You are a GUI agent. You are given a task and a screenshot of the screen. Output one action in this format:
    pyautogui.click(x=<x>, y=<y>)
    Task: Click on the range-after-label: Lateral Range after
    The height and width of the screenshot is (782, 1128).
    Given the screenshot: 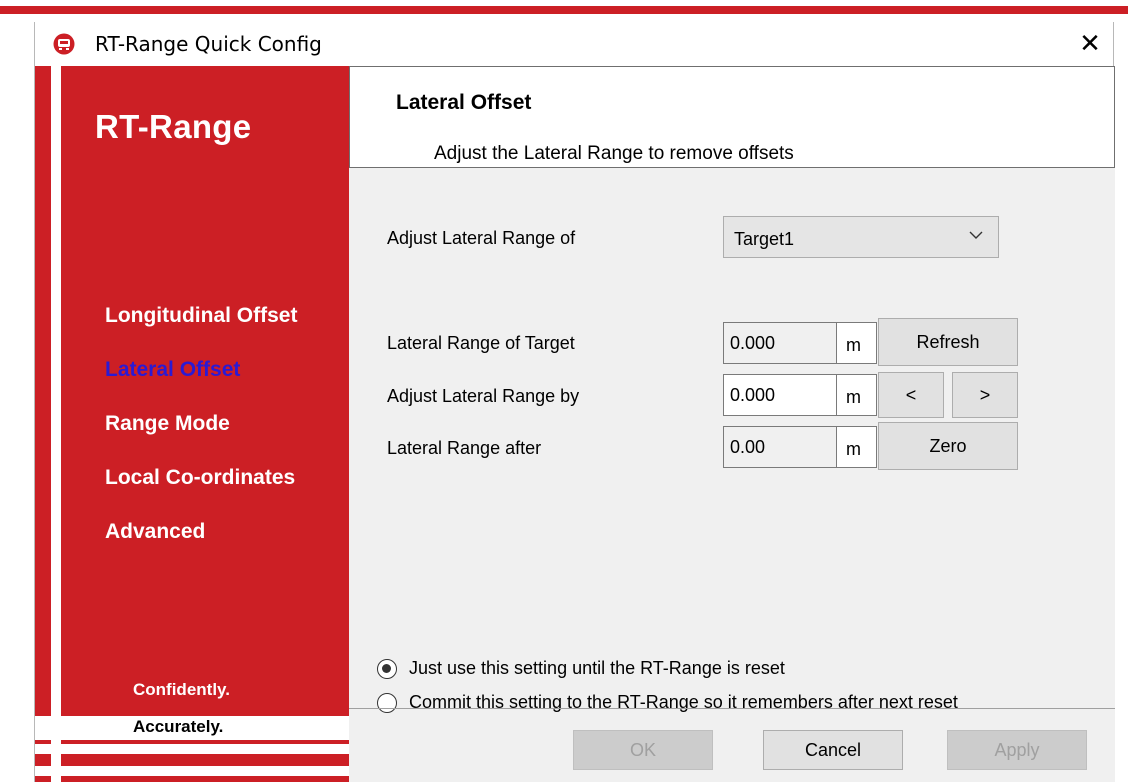 What is the action you would take?
    pyautogui.click(x=464, y=448)
    